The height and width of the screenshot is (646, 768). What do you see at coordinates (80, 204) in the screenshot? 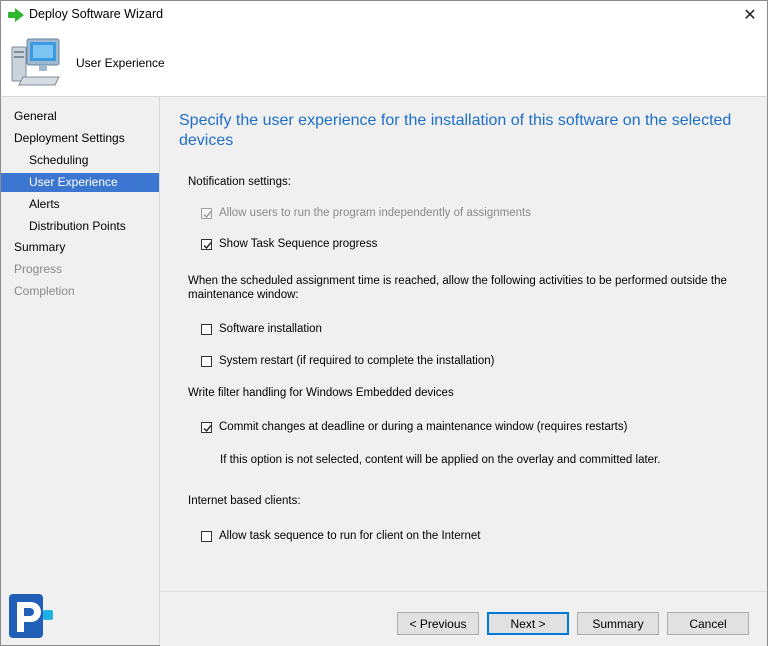
I see `nav-item-alerts: Alerts` at bounding box center [80, 204].